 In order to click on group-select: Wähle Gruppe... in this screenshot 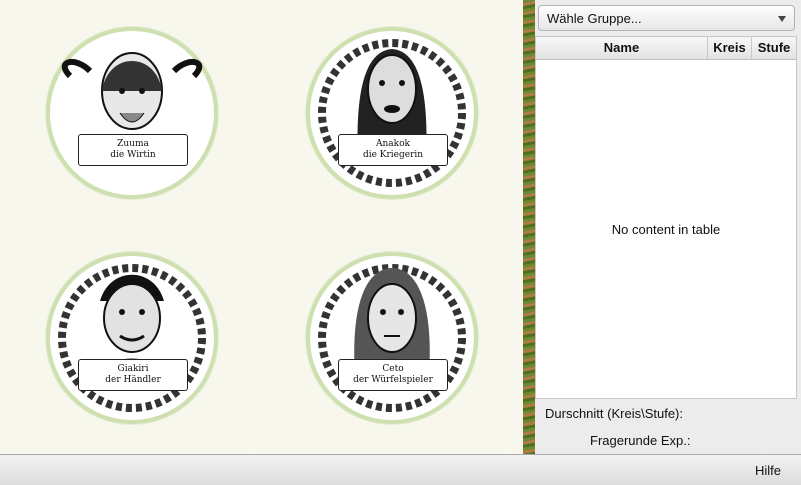, I will do `click(666, 18)`.